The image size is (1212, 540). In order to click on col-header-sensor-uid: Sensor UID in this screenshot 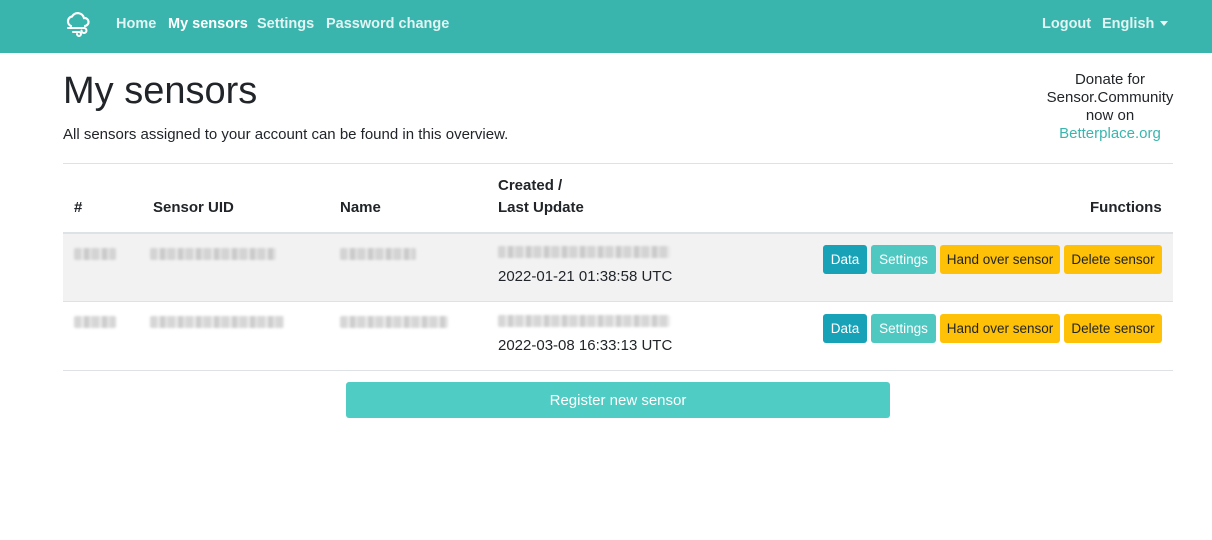, I will do `click(193, 207)`.